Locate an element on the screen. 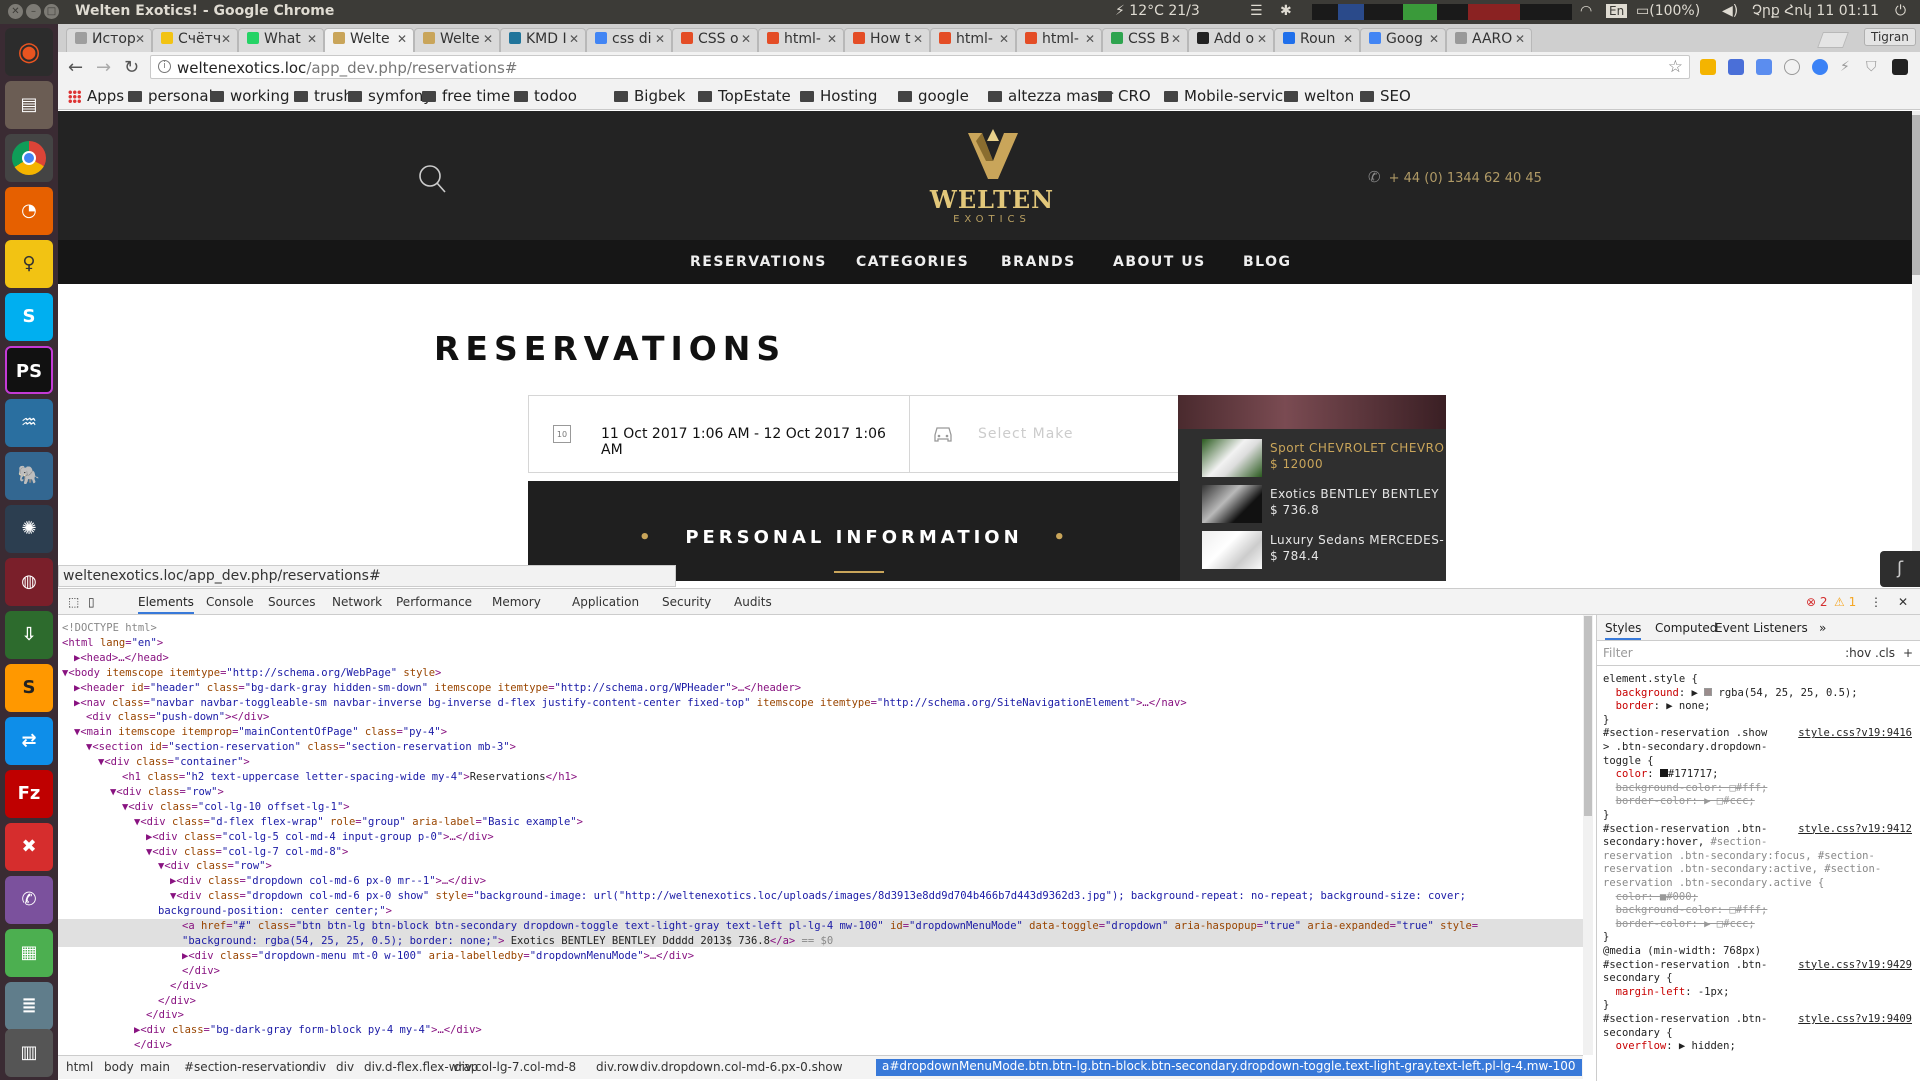 This screenshot has width=1920, height=1081. bookmark-folder: free time is located at coordinates (466, 96).